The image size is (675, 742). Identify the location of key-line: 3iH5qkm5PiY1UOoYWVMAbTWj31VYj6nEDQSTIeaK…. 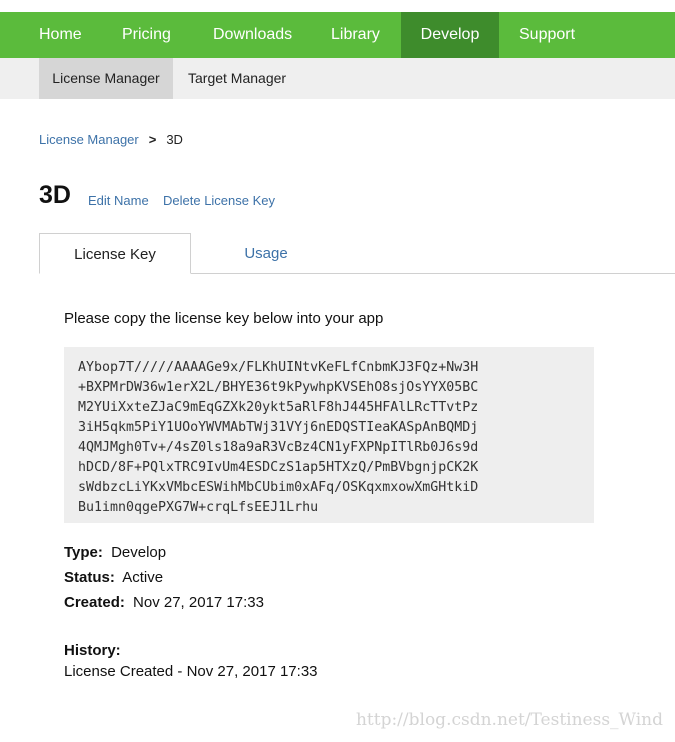
(278, 427).